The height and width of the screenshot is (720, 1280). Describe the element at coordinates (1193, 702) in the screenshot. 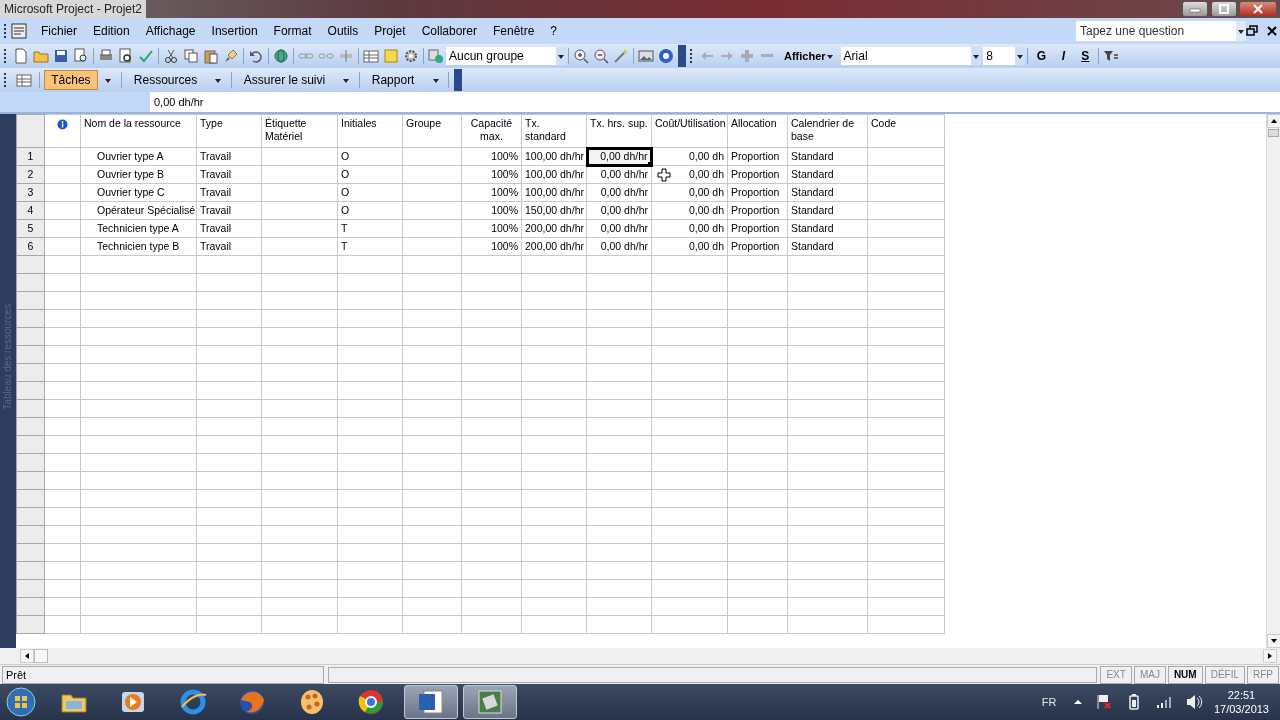

I see `speaker-icon` at that location.